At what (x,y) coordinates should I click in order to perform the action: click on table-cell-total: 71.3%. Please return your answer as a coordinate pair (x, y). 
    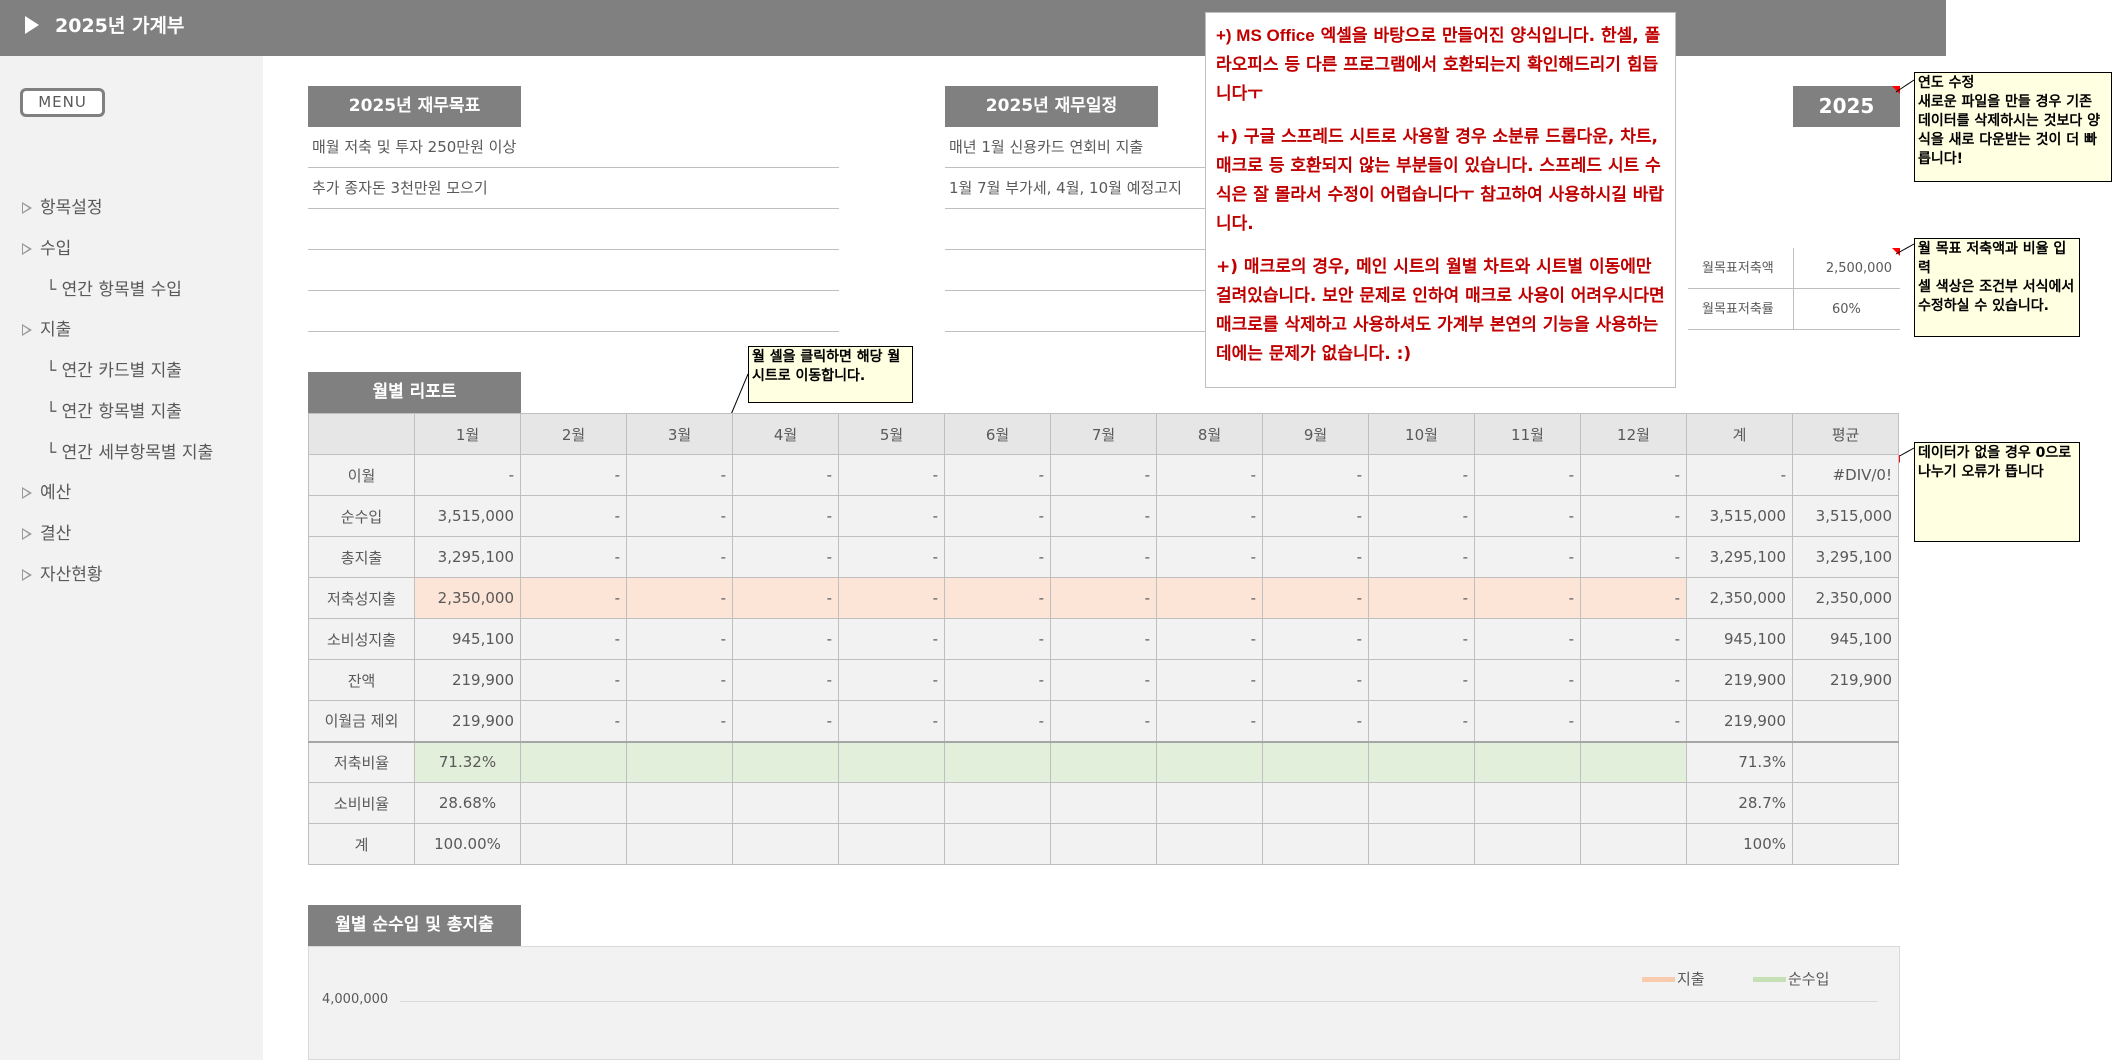
    Looking at the image, I should click on (1739, 761).